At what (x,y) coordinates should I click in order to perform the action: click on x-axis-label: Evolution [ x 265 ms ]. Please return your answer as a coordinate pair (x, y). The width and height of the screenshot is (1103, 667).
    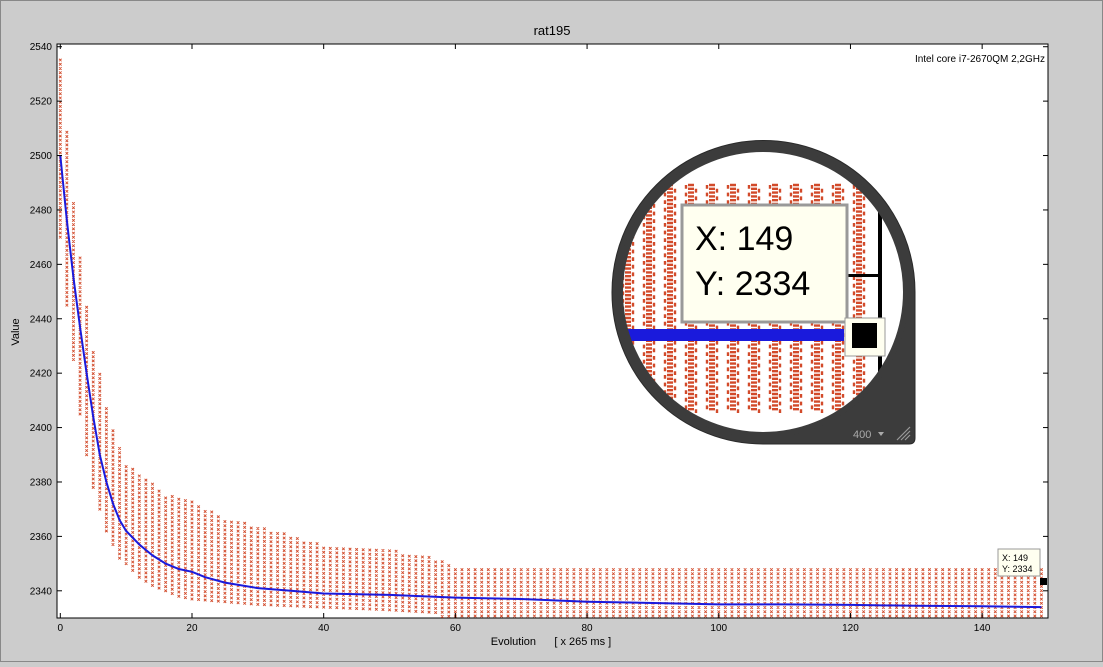
    Looking at the image, I should click on (551, 642).